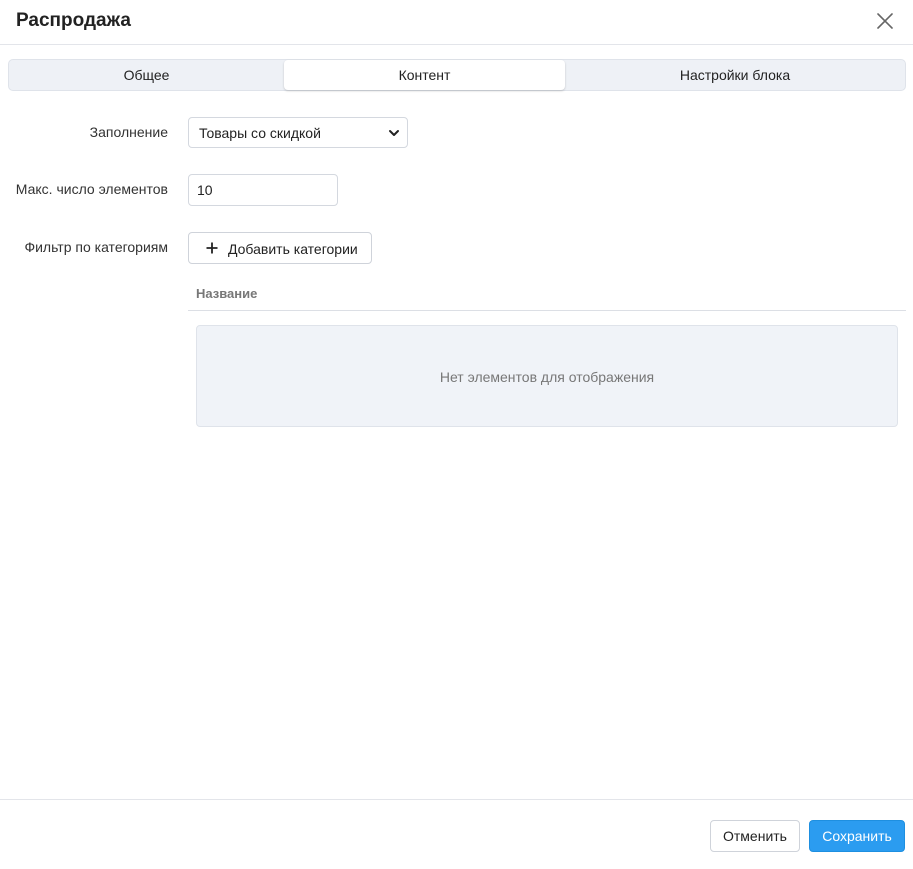 The height and width of the screenshot is (869, 913). What do you see at coordinates (73, 20) in the screenshot?
I see `dialog-title: Распродажа` at bounding box center [73, 20].